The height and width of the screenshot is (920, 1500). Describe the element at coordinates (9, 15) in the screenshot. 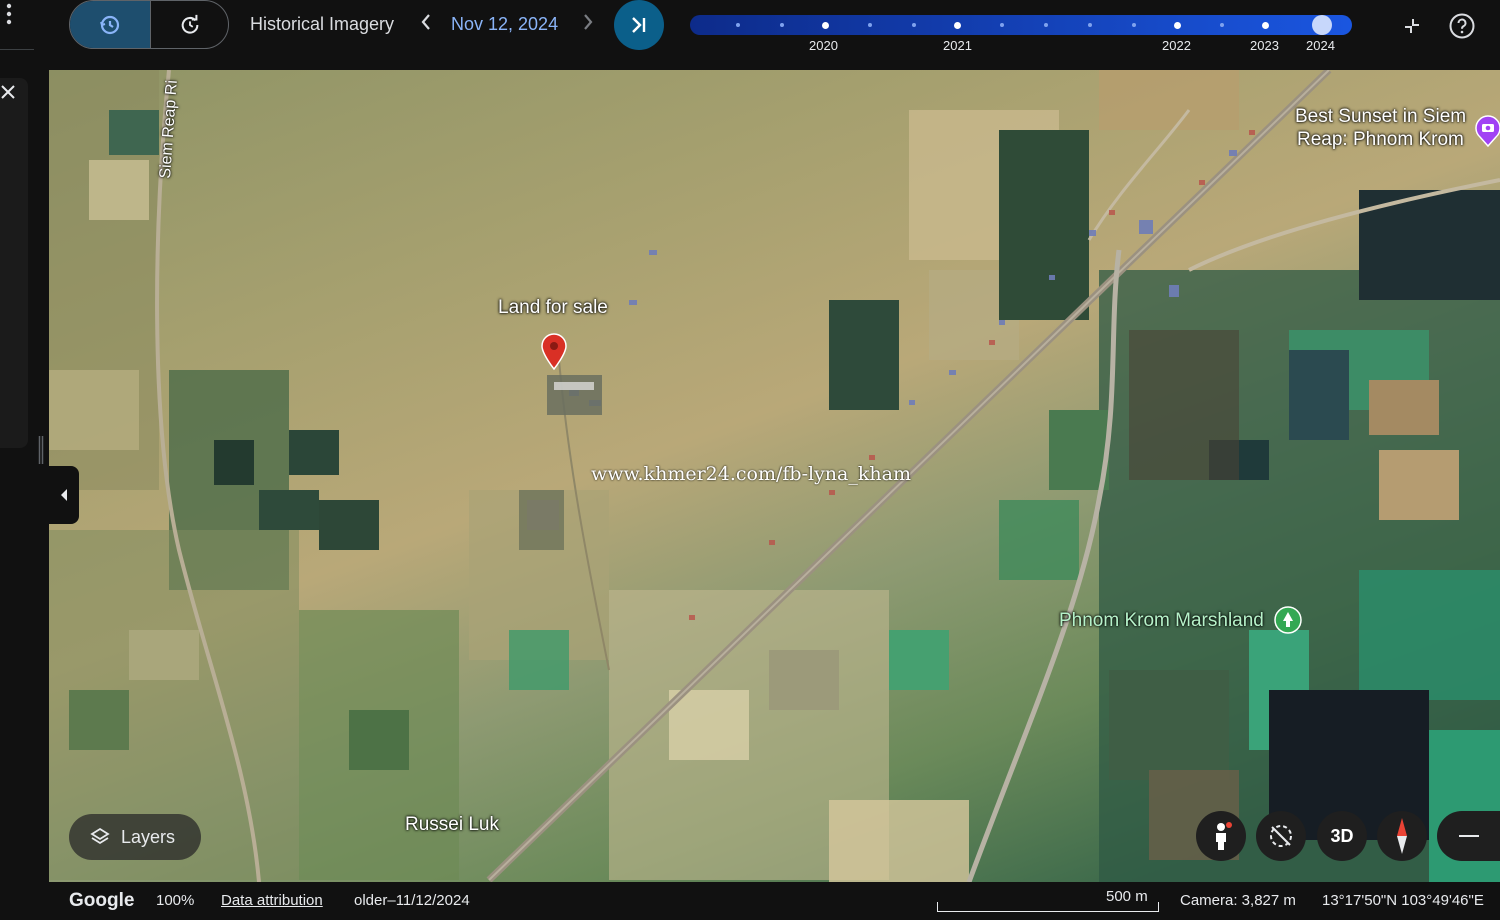

I see `more-menu-icon` at that location.